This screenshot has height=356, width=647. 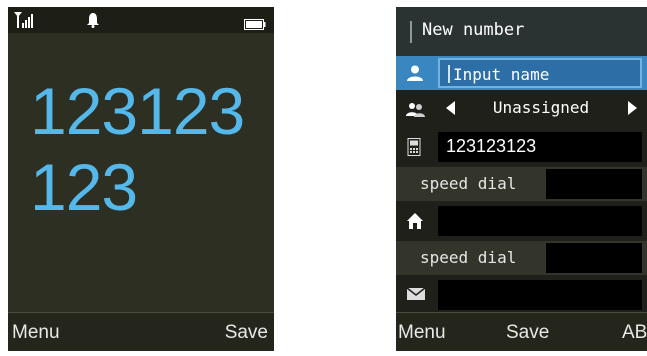 What do you see at coordinates (634, 333) in the screenshot?
I see `abc-input-mode-softkey: ABC` at bounding box center [634, 333].